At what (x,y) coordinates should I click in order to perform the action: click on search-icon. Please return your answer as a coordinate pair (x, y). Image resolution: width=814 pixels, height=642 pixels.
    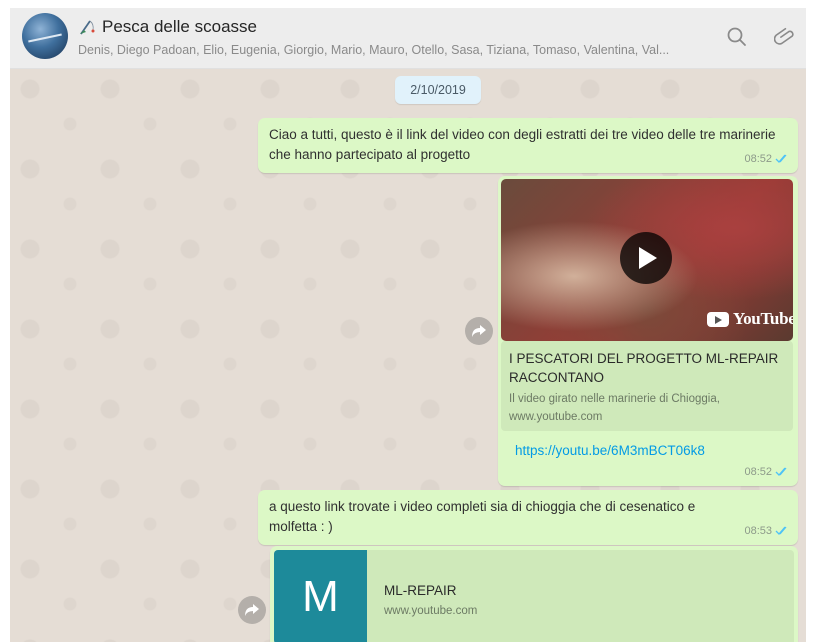
    Looking at the image, I should click on (736, 36).